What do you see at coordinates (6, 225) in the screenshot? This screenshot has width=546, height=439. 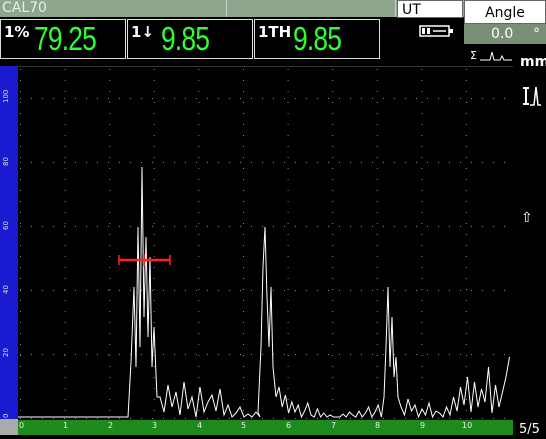 I see `y-tick: 60` at bounding box center [6, 225].